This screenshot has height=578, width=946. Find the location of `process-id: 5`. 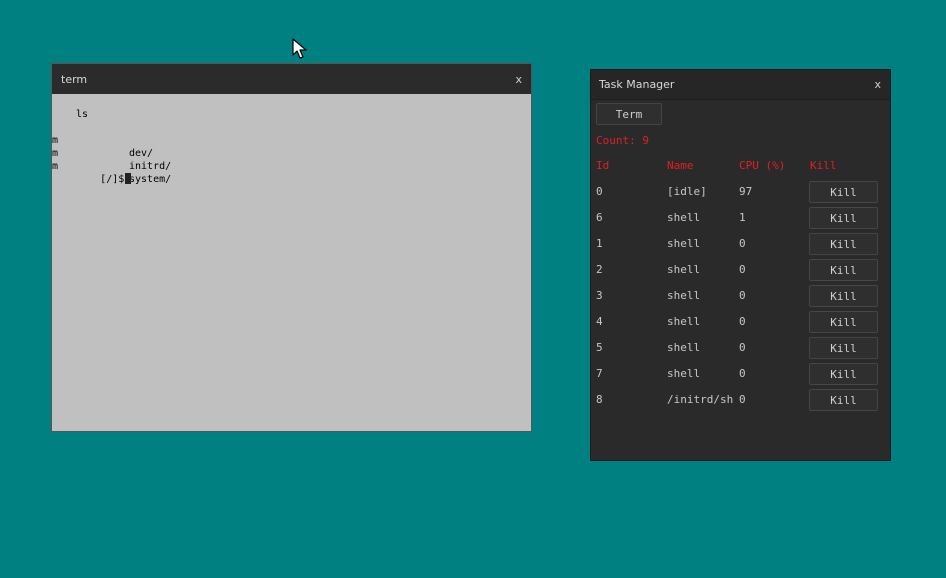

process-id: 5 is located at coordinates (599, 347).